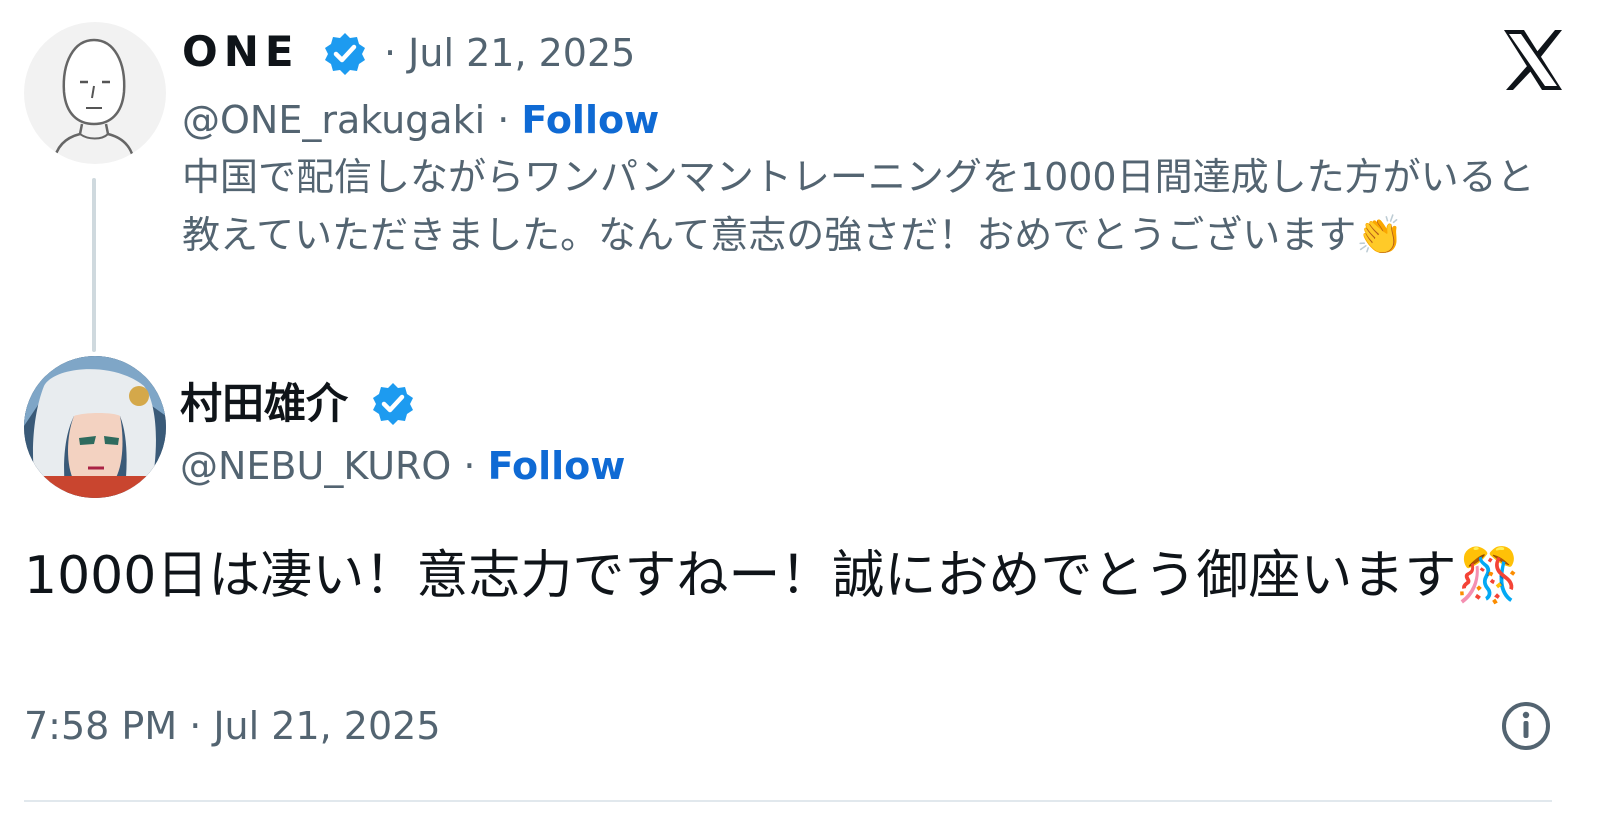  Describe the element at coordinates (95, 427) in the screenshot. I see `avatar-nebu-kuro` at that location.